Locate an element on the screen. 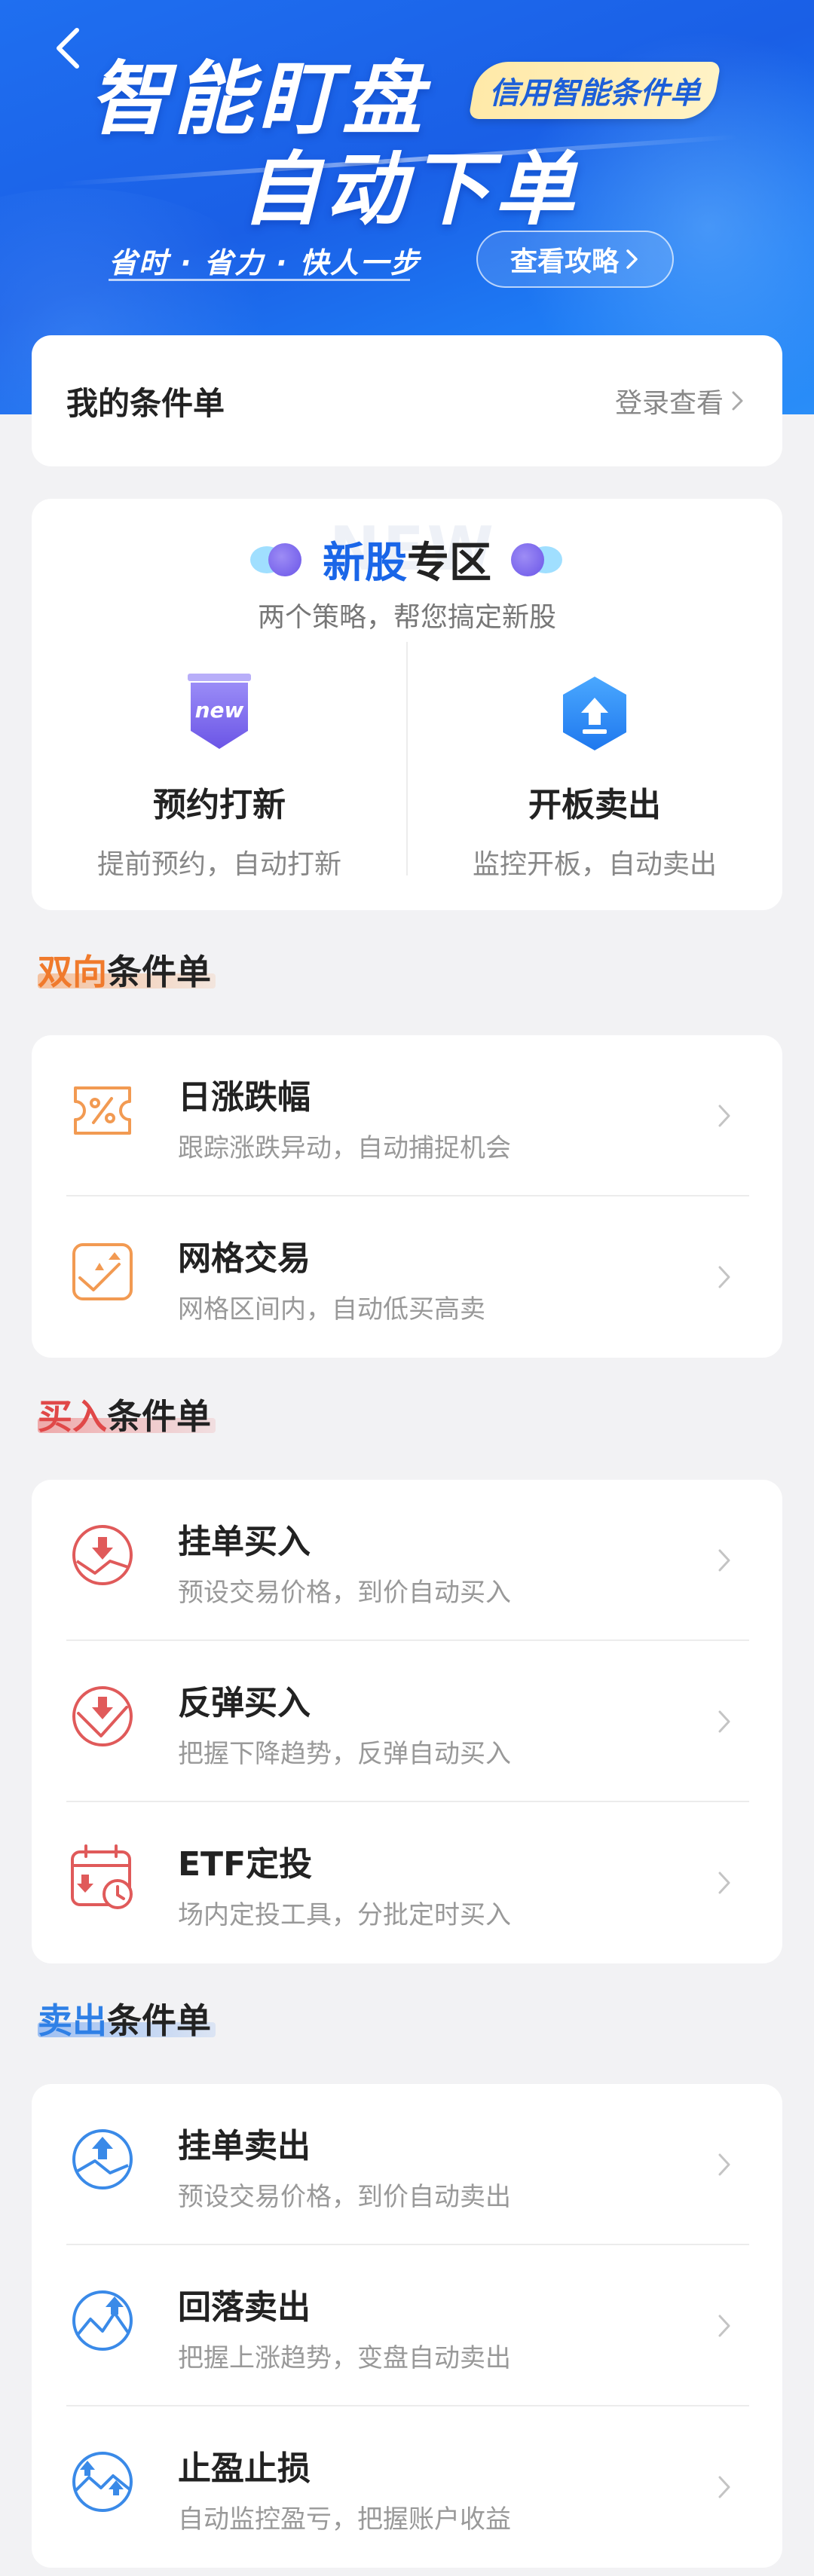 This screenshot has width=814, height=2576. list-item-stop-profit-loss: 止盈止损 自动监控盈亏，把握账户收益 is located at coordinates (407, 2487).